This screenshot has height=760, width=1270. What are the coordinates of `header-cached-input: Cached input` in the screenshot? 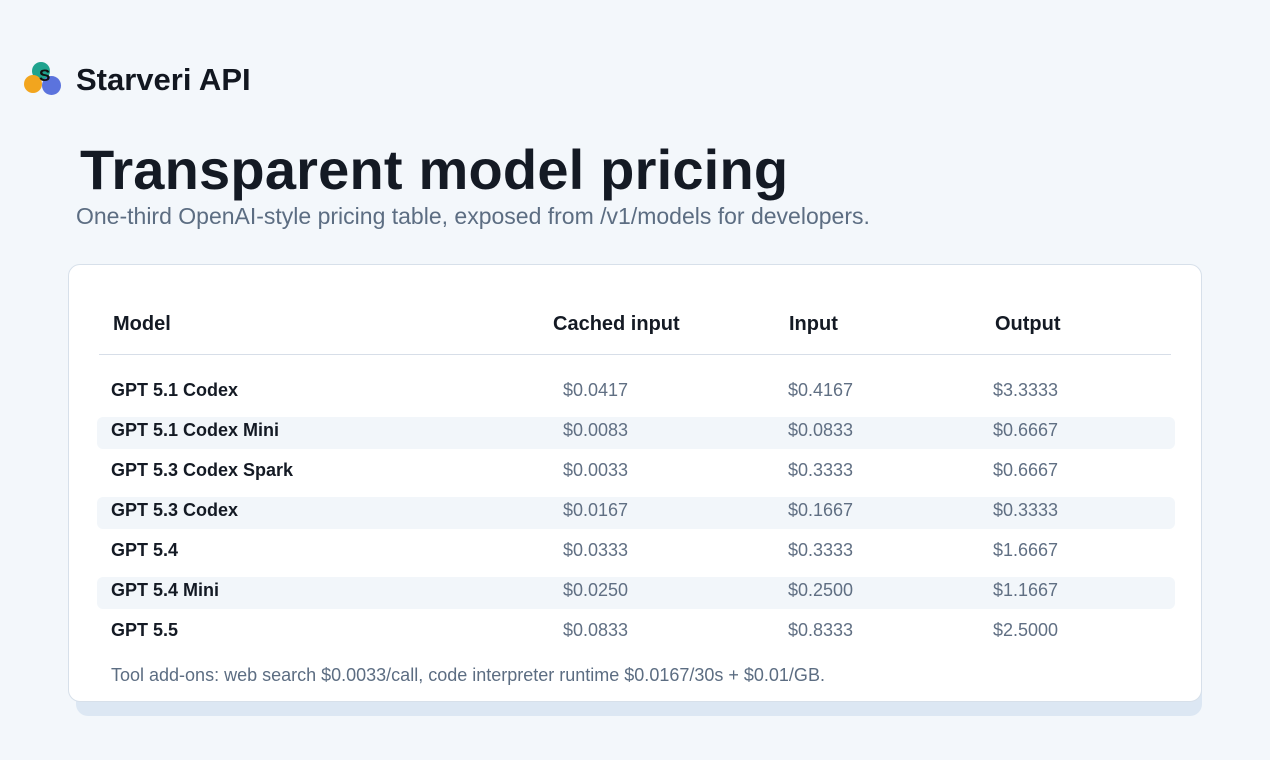 It's located at (616, 324).